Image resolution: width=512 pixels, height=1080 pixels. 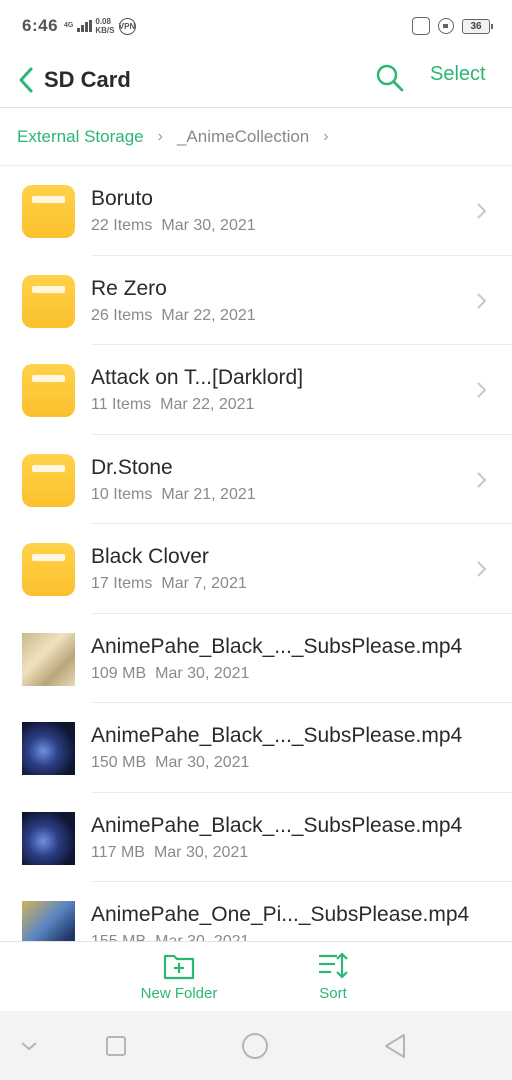 I want to click on nav-recents-button, so click(x=116, y=1046).